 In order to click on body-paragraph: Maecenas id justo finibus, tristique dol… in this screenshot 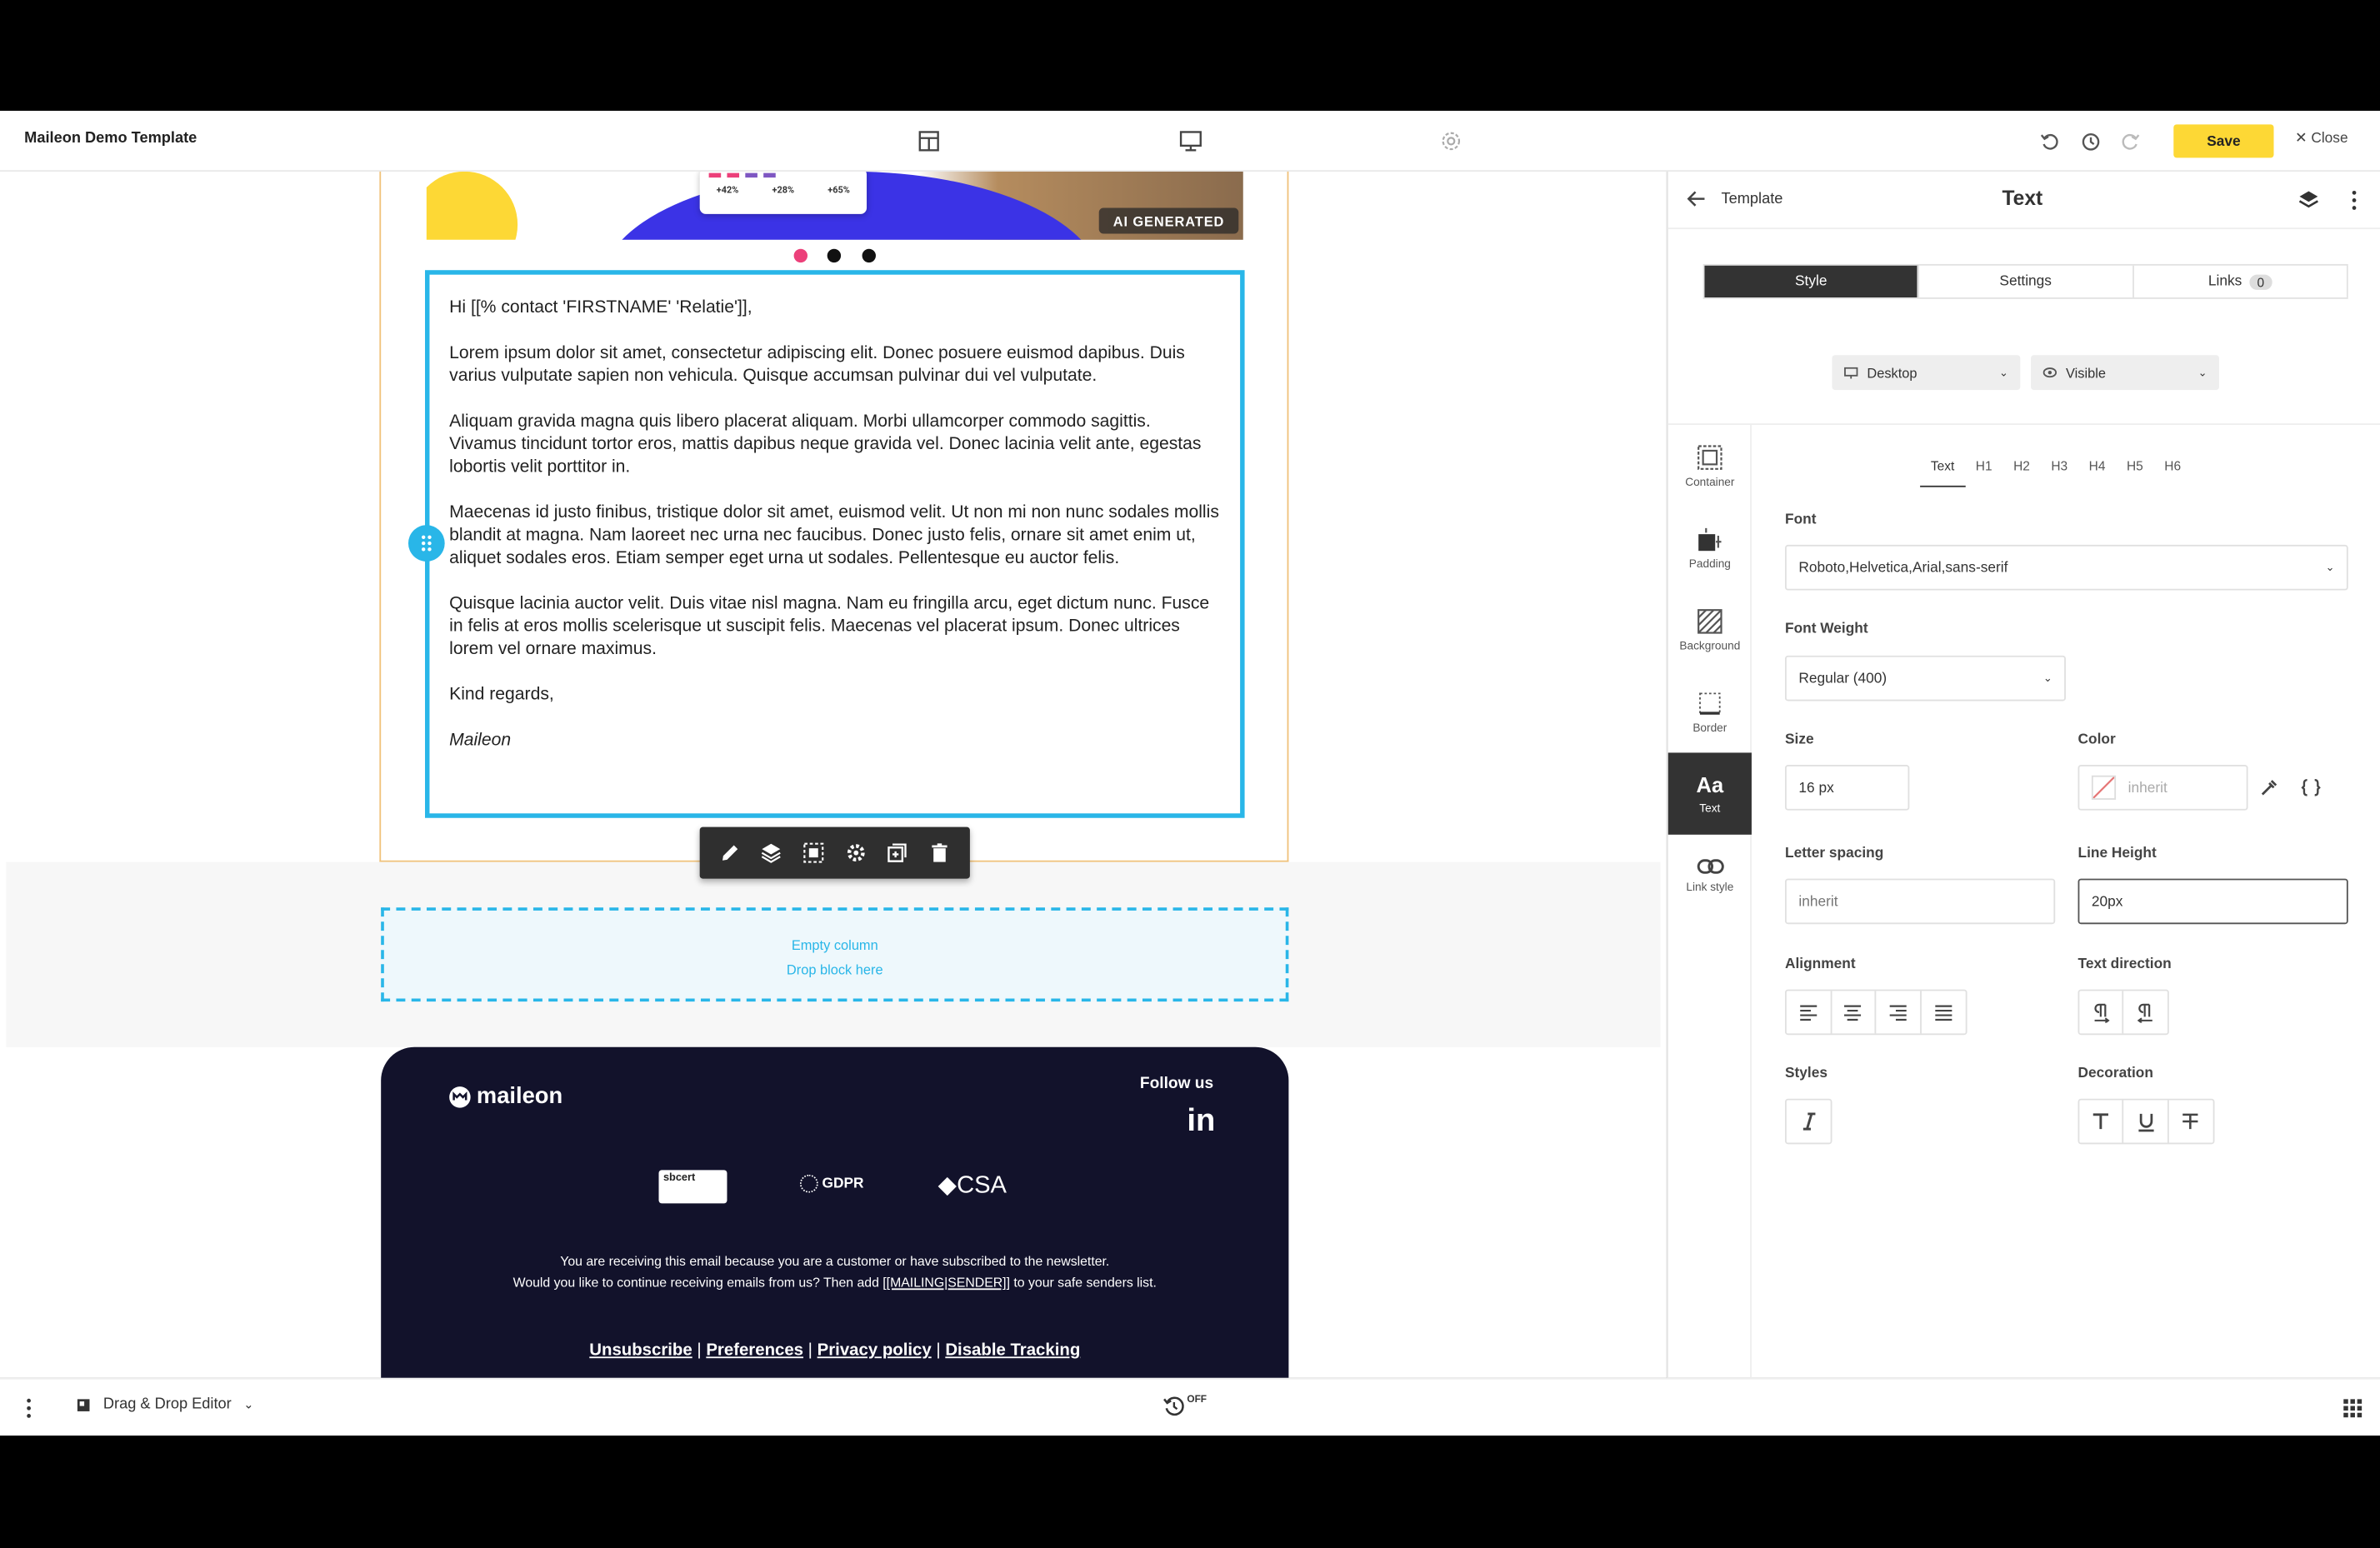, I will do `click(834, 535)`.